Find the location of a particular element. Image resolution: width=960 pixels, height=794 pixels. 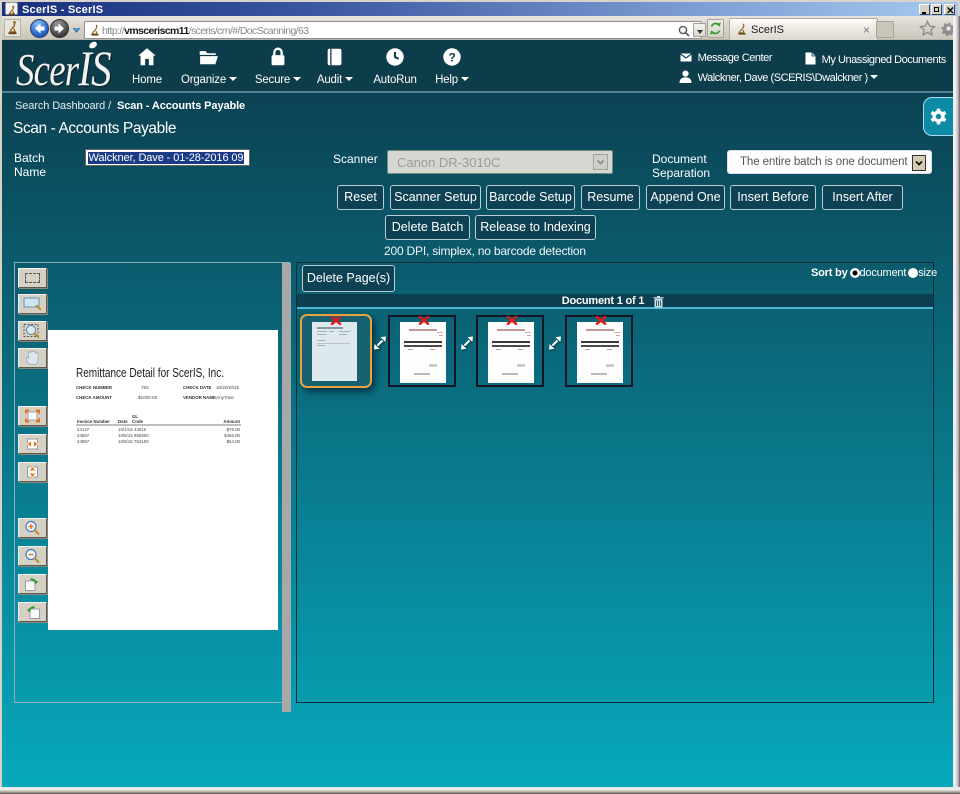

svg-text: 764100 is located at coordinates (141, 441).